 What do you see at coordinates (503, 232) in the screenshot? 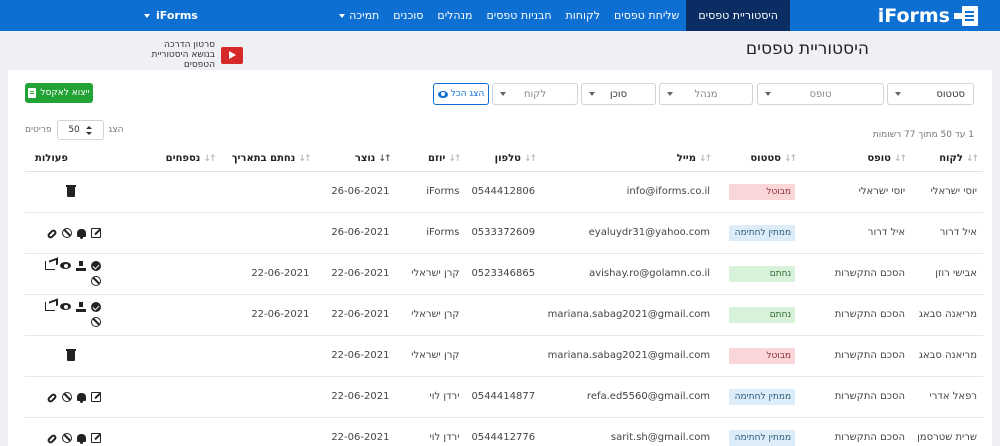
I see `cell-phone: 0533372609` at bounding box center [503, 232].